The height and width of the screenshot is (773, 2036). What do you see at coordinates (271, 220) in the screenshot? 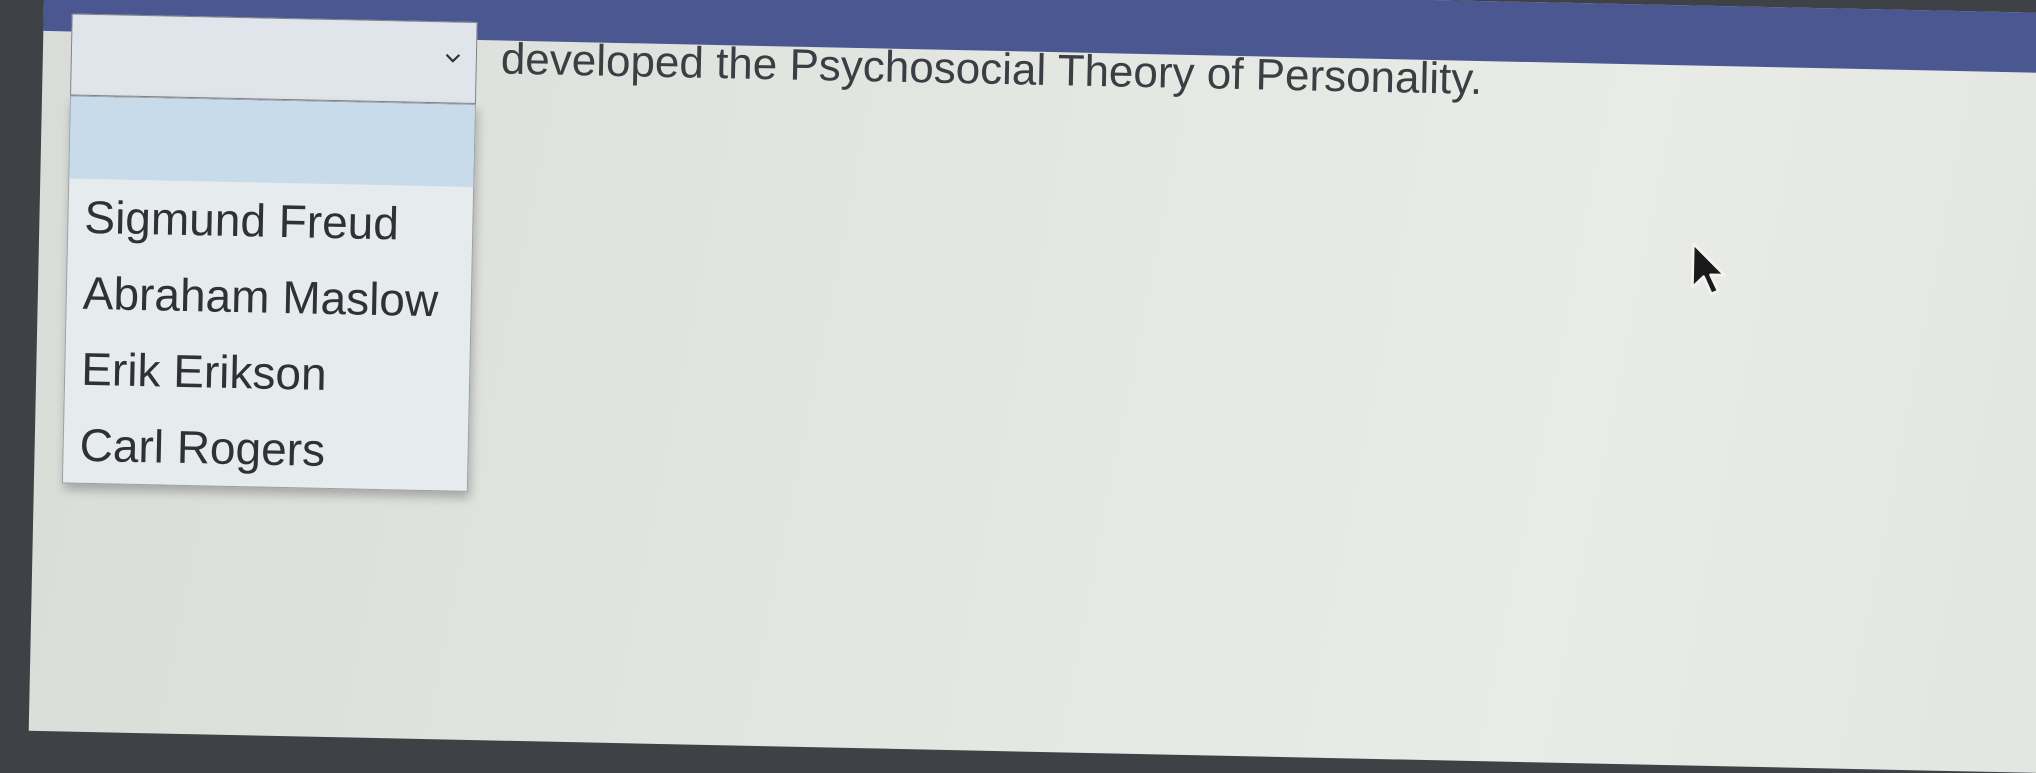
I see `option-sigmund-freud: Sigmund Freud` at bounding box center [271, 220].